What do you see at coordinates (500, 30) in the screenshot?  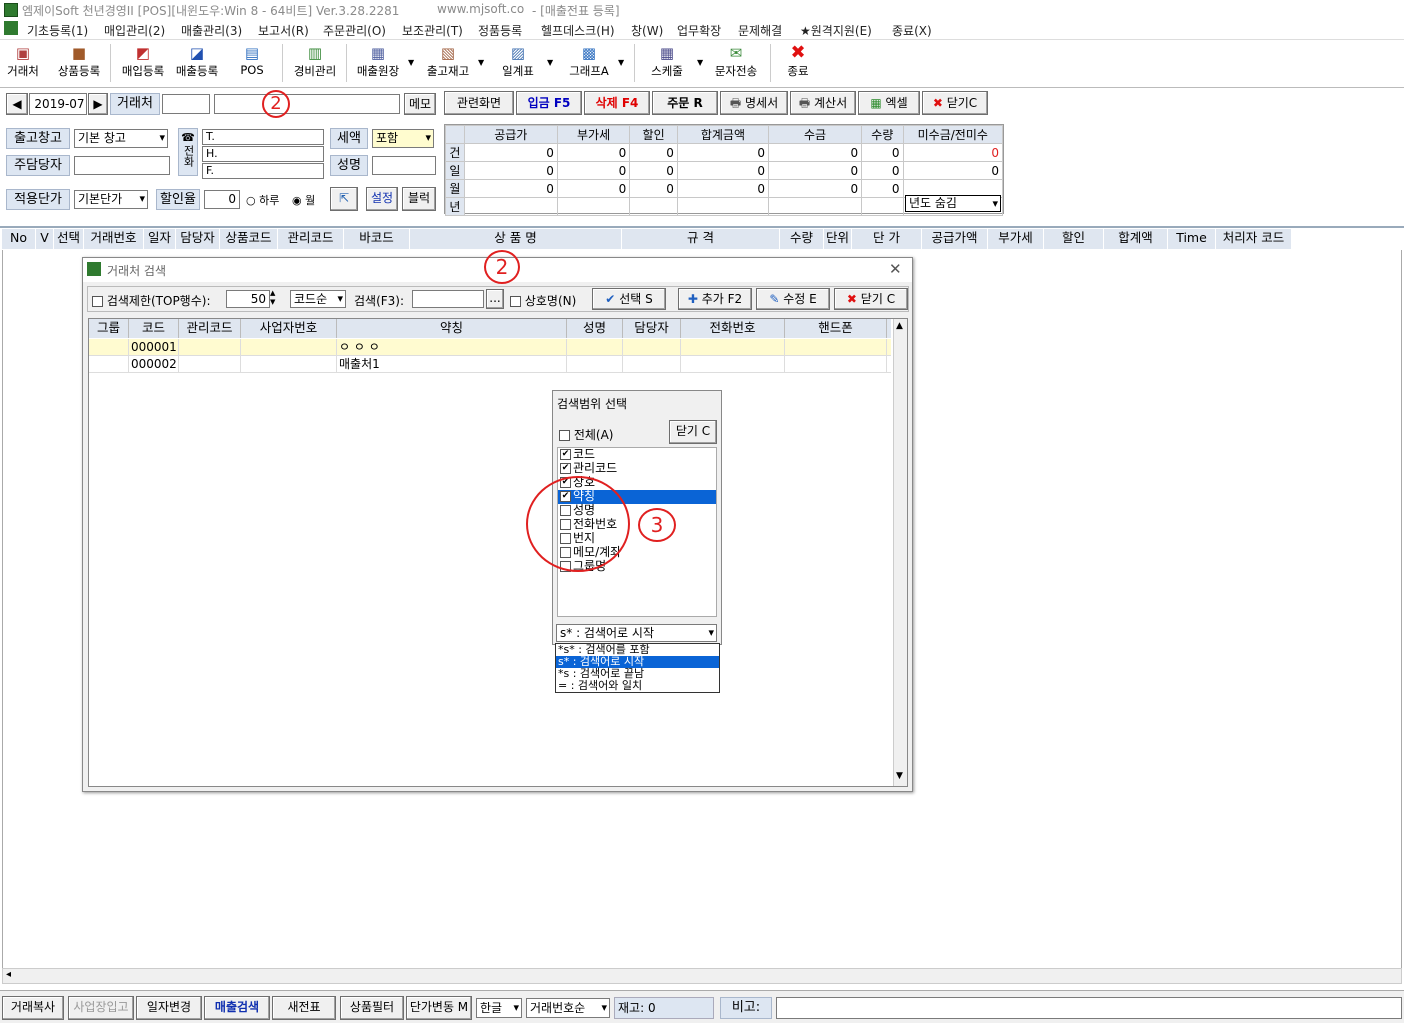 I see `menu-register: 정품등록` at bounding box center [500, 30].